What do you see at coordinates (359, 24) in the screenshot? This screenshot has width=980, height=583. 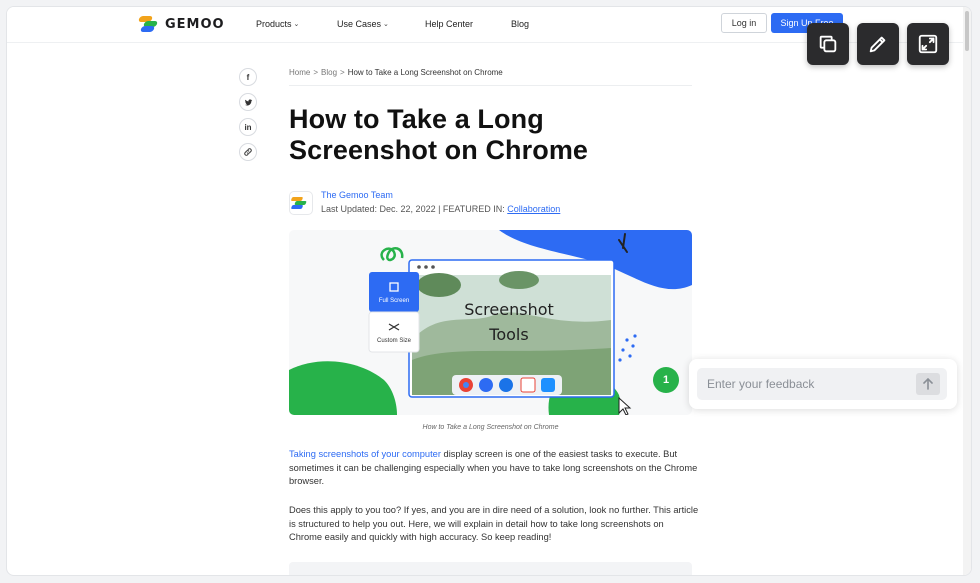 I see `nav-use-cases-label: Use Cases` at bounding box center [359, 24].